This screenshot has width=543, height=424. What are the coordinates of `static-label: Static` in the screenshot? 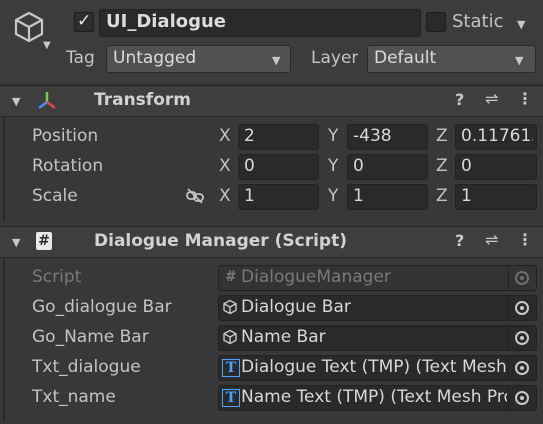 It's located at (478, 22).